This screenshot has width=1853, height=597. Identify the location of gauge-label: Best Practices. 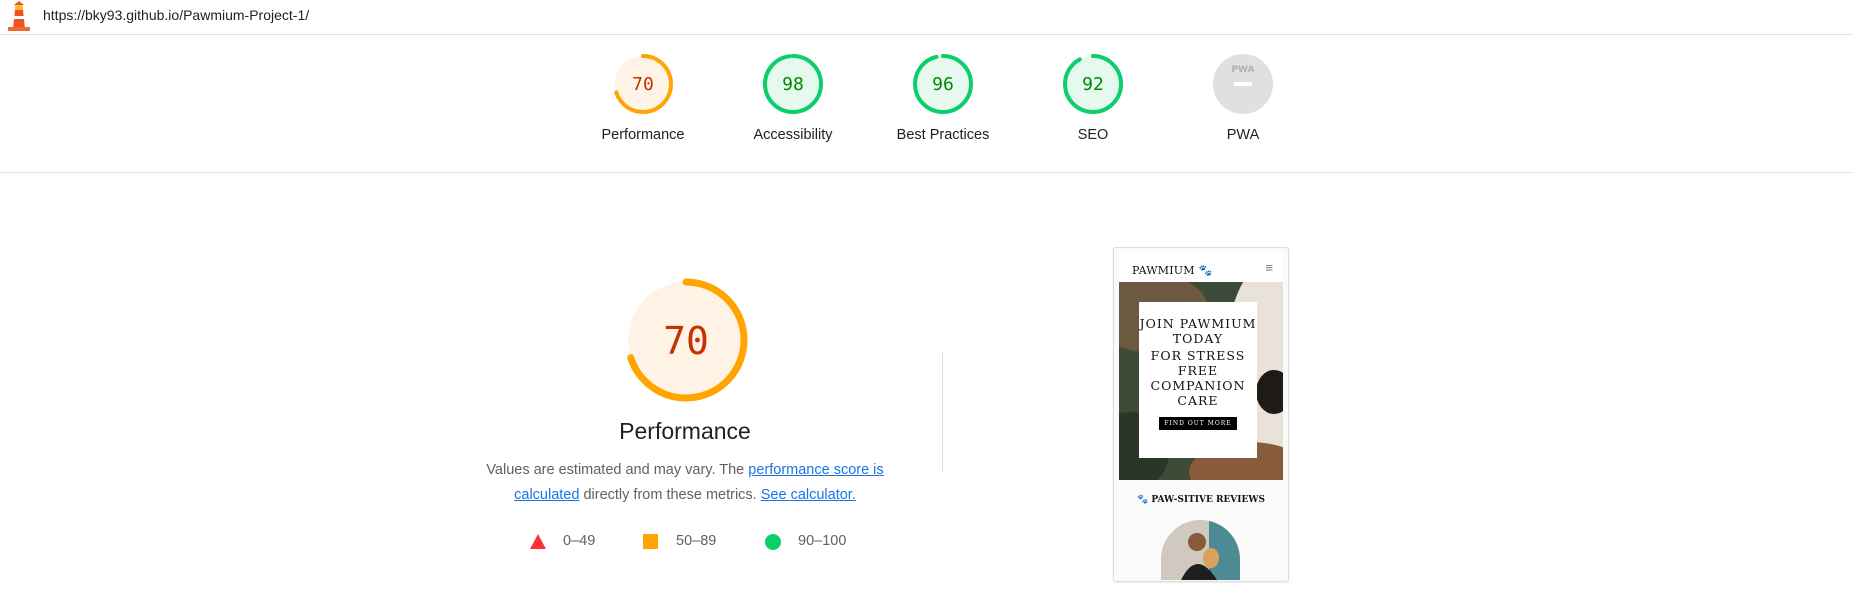
(943, 135).